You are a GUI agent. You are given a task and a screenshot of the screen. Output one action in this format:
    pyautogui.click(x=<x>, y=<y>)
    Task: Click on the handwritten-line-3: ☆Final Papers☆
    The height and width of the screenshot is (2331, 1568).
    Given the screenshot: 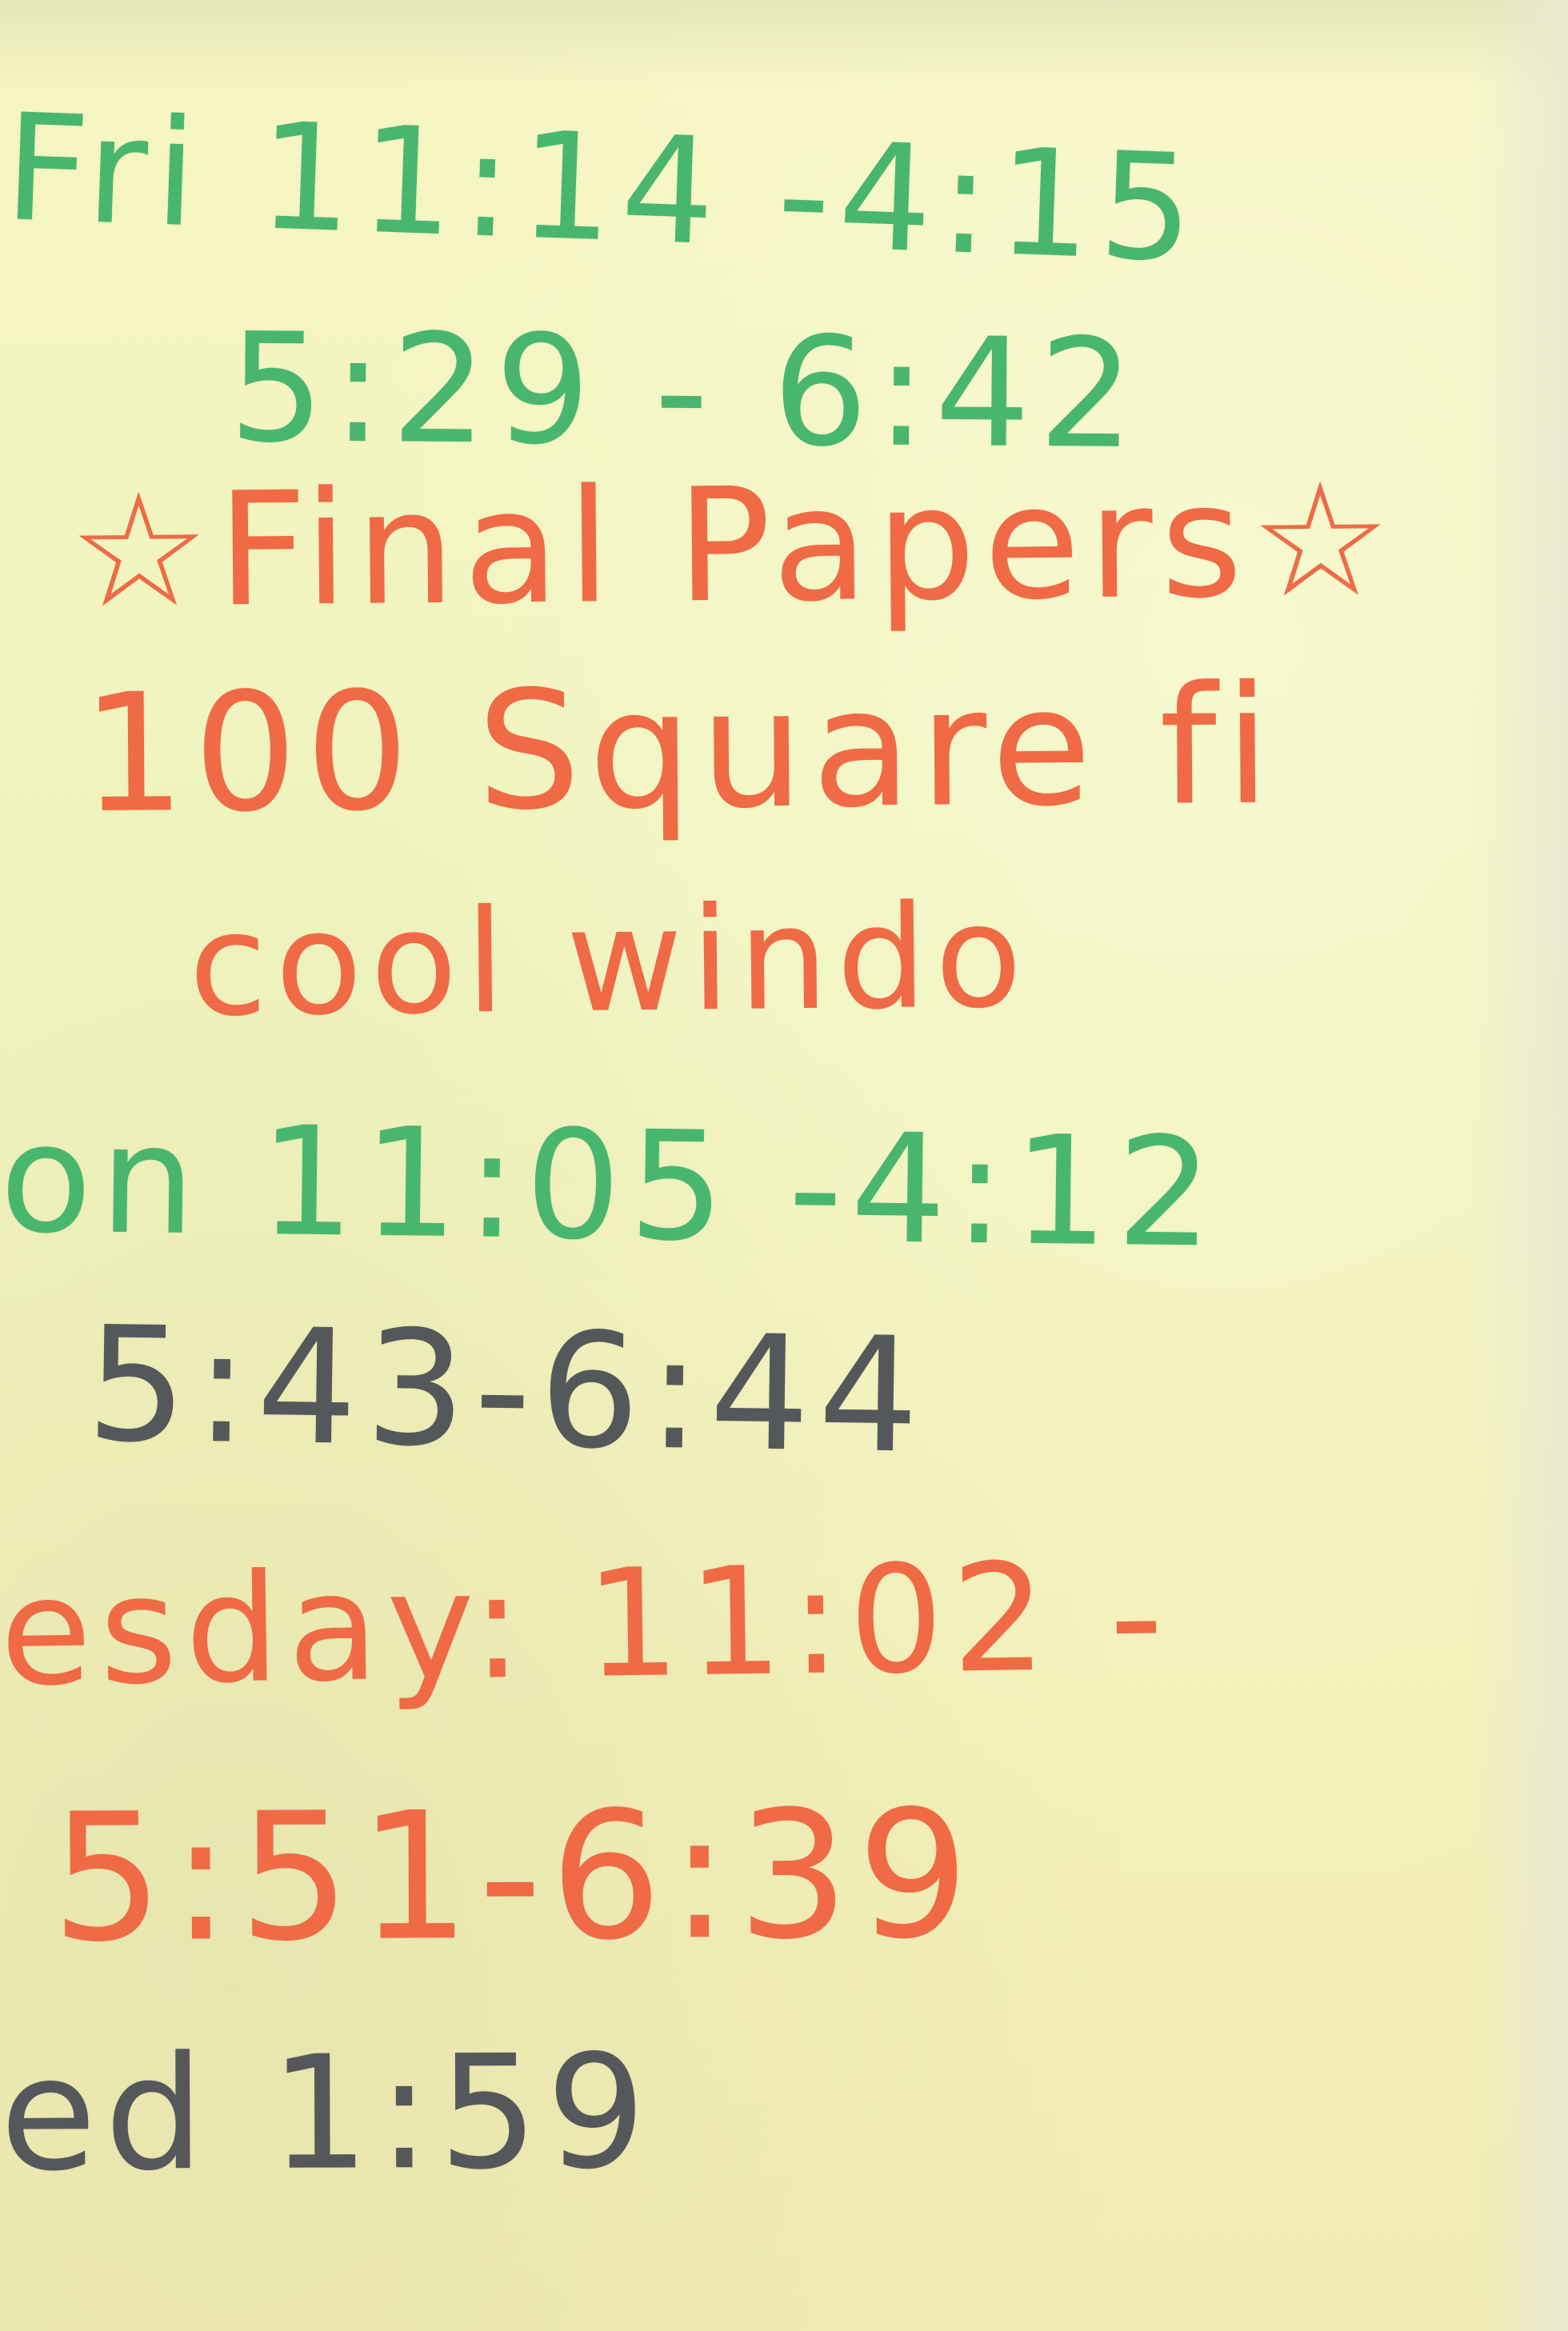 What is the action you would take?
    pyautogui.click(x=734, y=546)
    